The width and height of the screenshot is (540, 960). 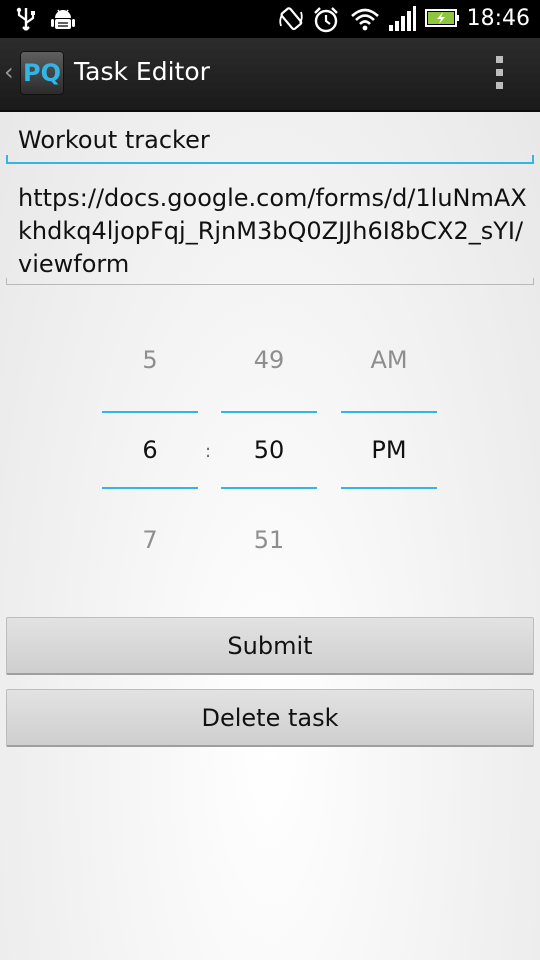 I want to click on ampm-prev: AM, so click(x=389, y=360).